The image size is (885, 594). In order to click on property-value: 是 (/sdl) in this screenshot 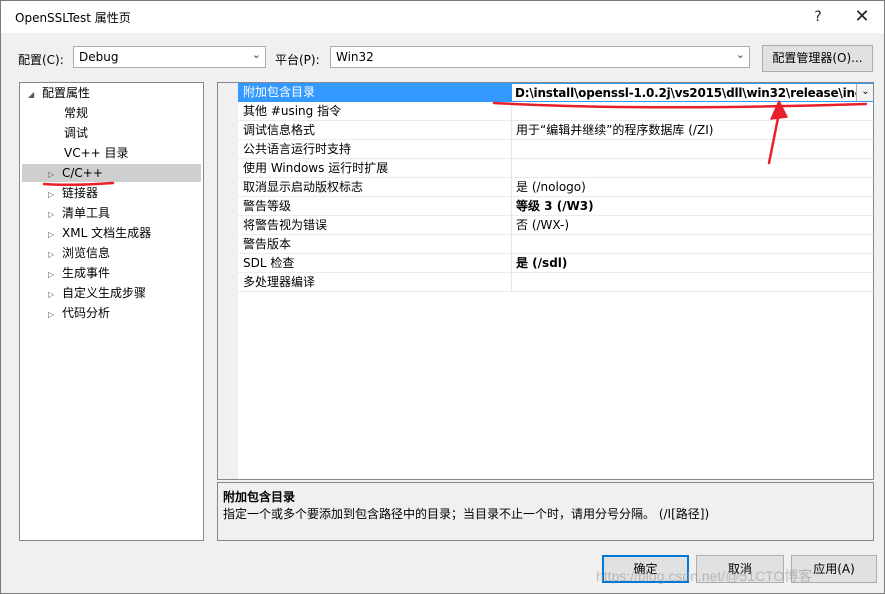, I will do `click(541, 263)`.